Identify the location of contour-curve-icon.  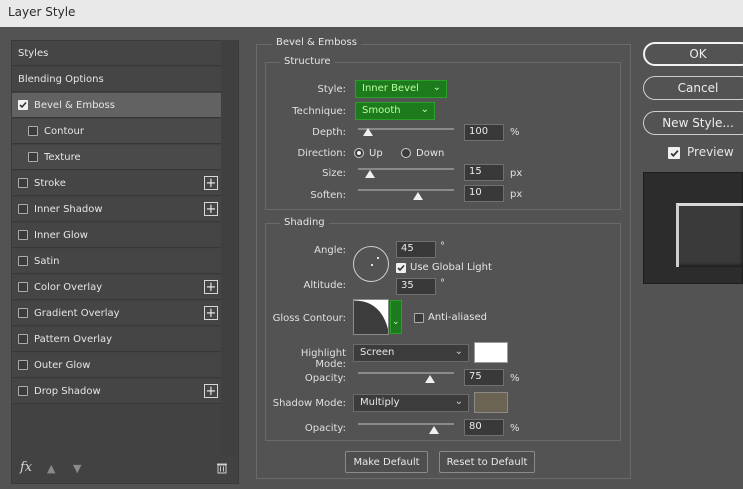
(371, 317).